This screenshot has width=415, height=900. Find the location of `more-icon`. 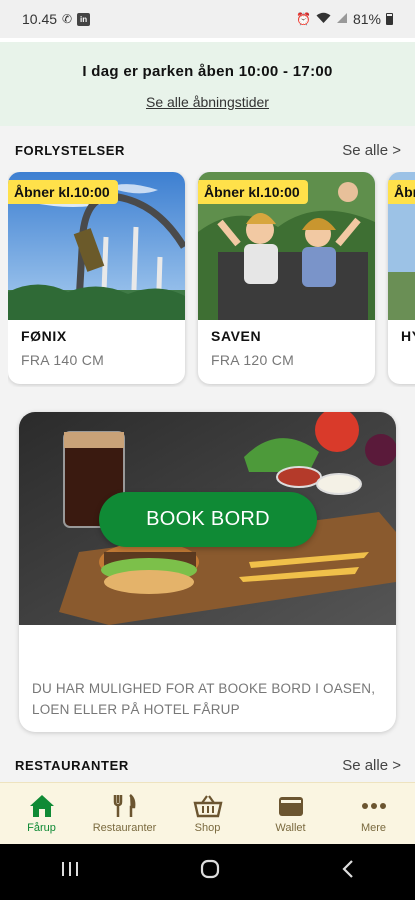

more-icon is located at coordinates (373, 806).